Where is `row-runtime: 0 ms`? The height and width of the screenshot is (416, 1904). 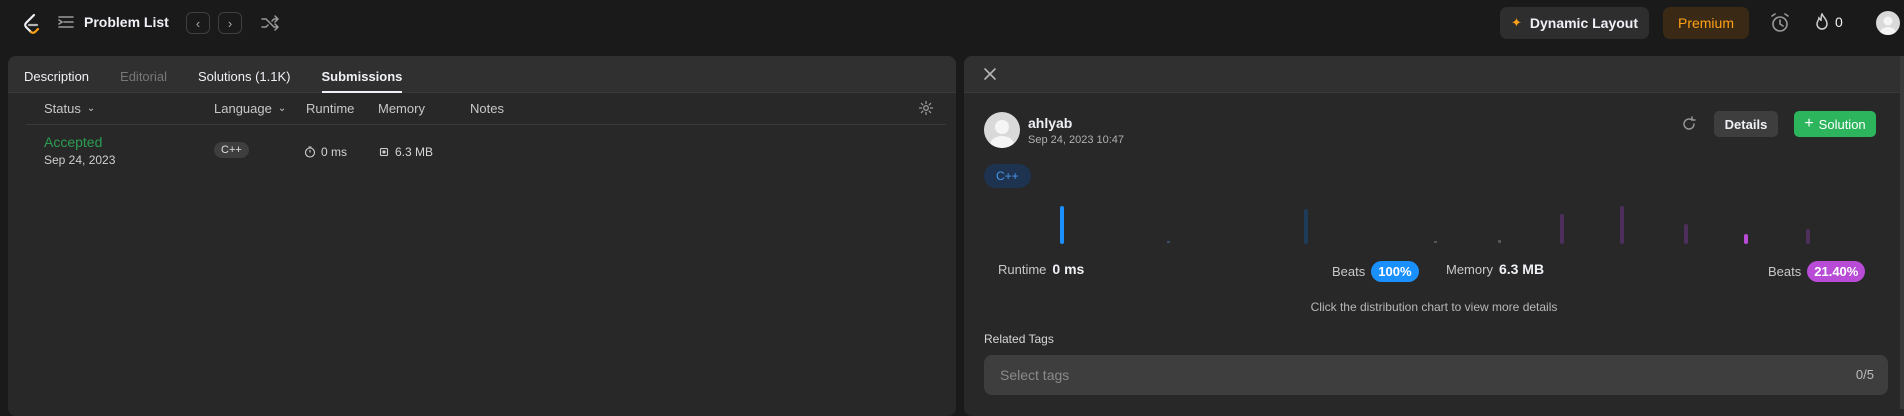 row-runtime: 0 ms is located at coordinates (325, 152).